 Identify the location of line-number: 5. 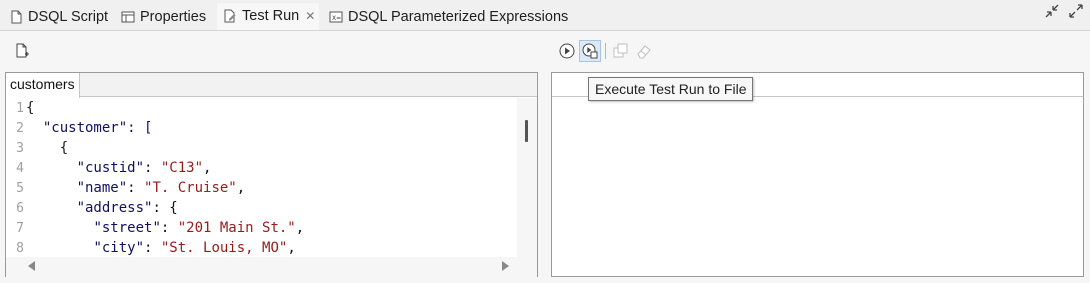
(20, 188).